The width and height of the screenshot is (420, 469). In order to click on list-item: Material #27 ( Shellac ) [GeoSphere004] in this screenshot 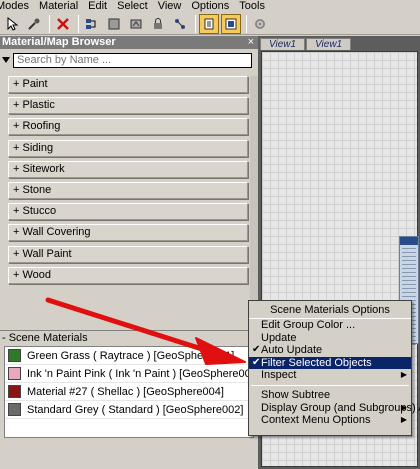, I will do `click(129, 392)`.